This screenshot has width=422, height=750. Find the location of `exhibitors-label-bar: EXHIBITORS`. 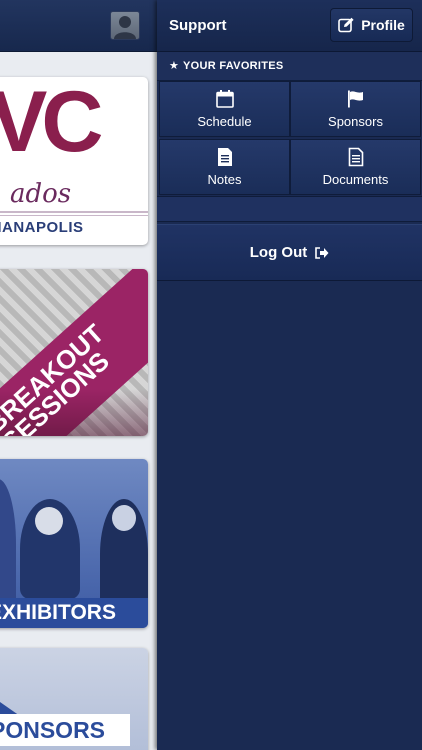

exhibitors-label-bar: EXHIBITORS is located at coordinates (74, 613).